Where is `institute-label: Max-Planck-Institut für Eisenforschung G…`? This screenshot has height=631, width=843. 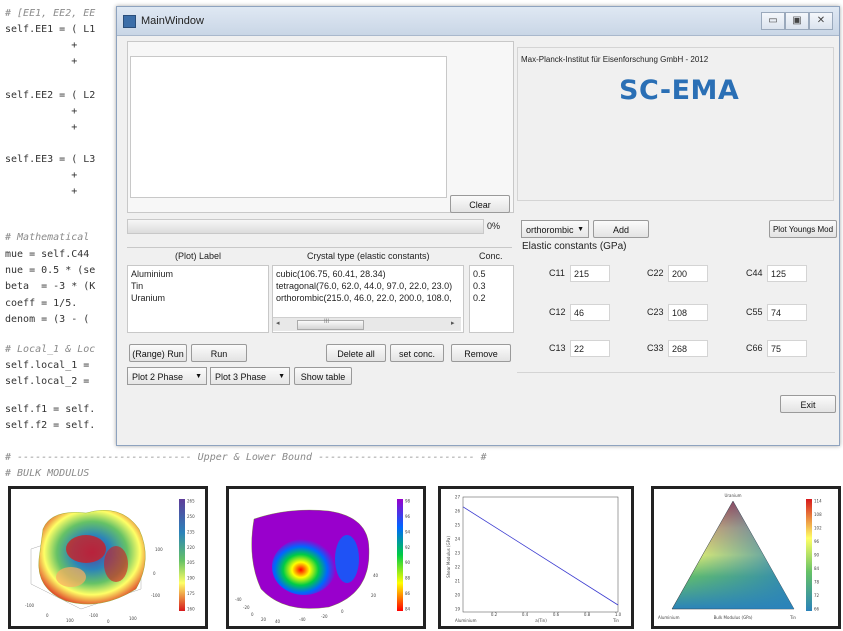 institute-label: Max-Planck-Institut für Eisenforschung G… is located at coordinates (615, 59).